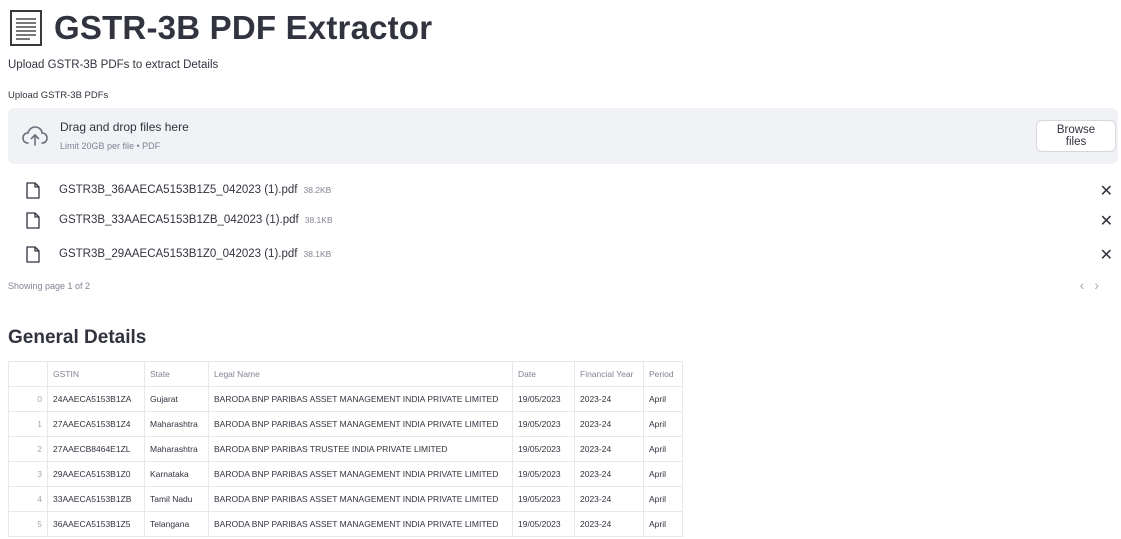  I want to click on row-index: 2, so click(28, 449).